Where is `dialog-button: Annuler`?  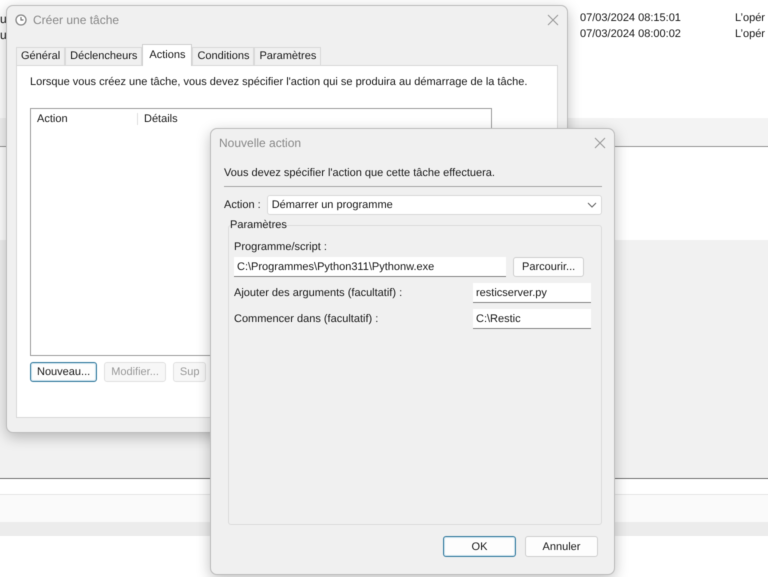
dialog-button: Annuler is located at coordinates (561, 546).